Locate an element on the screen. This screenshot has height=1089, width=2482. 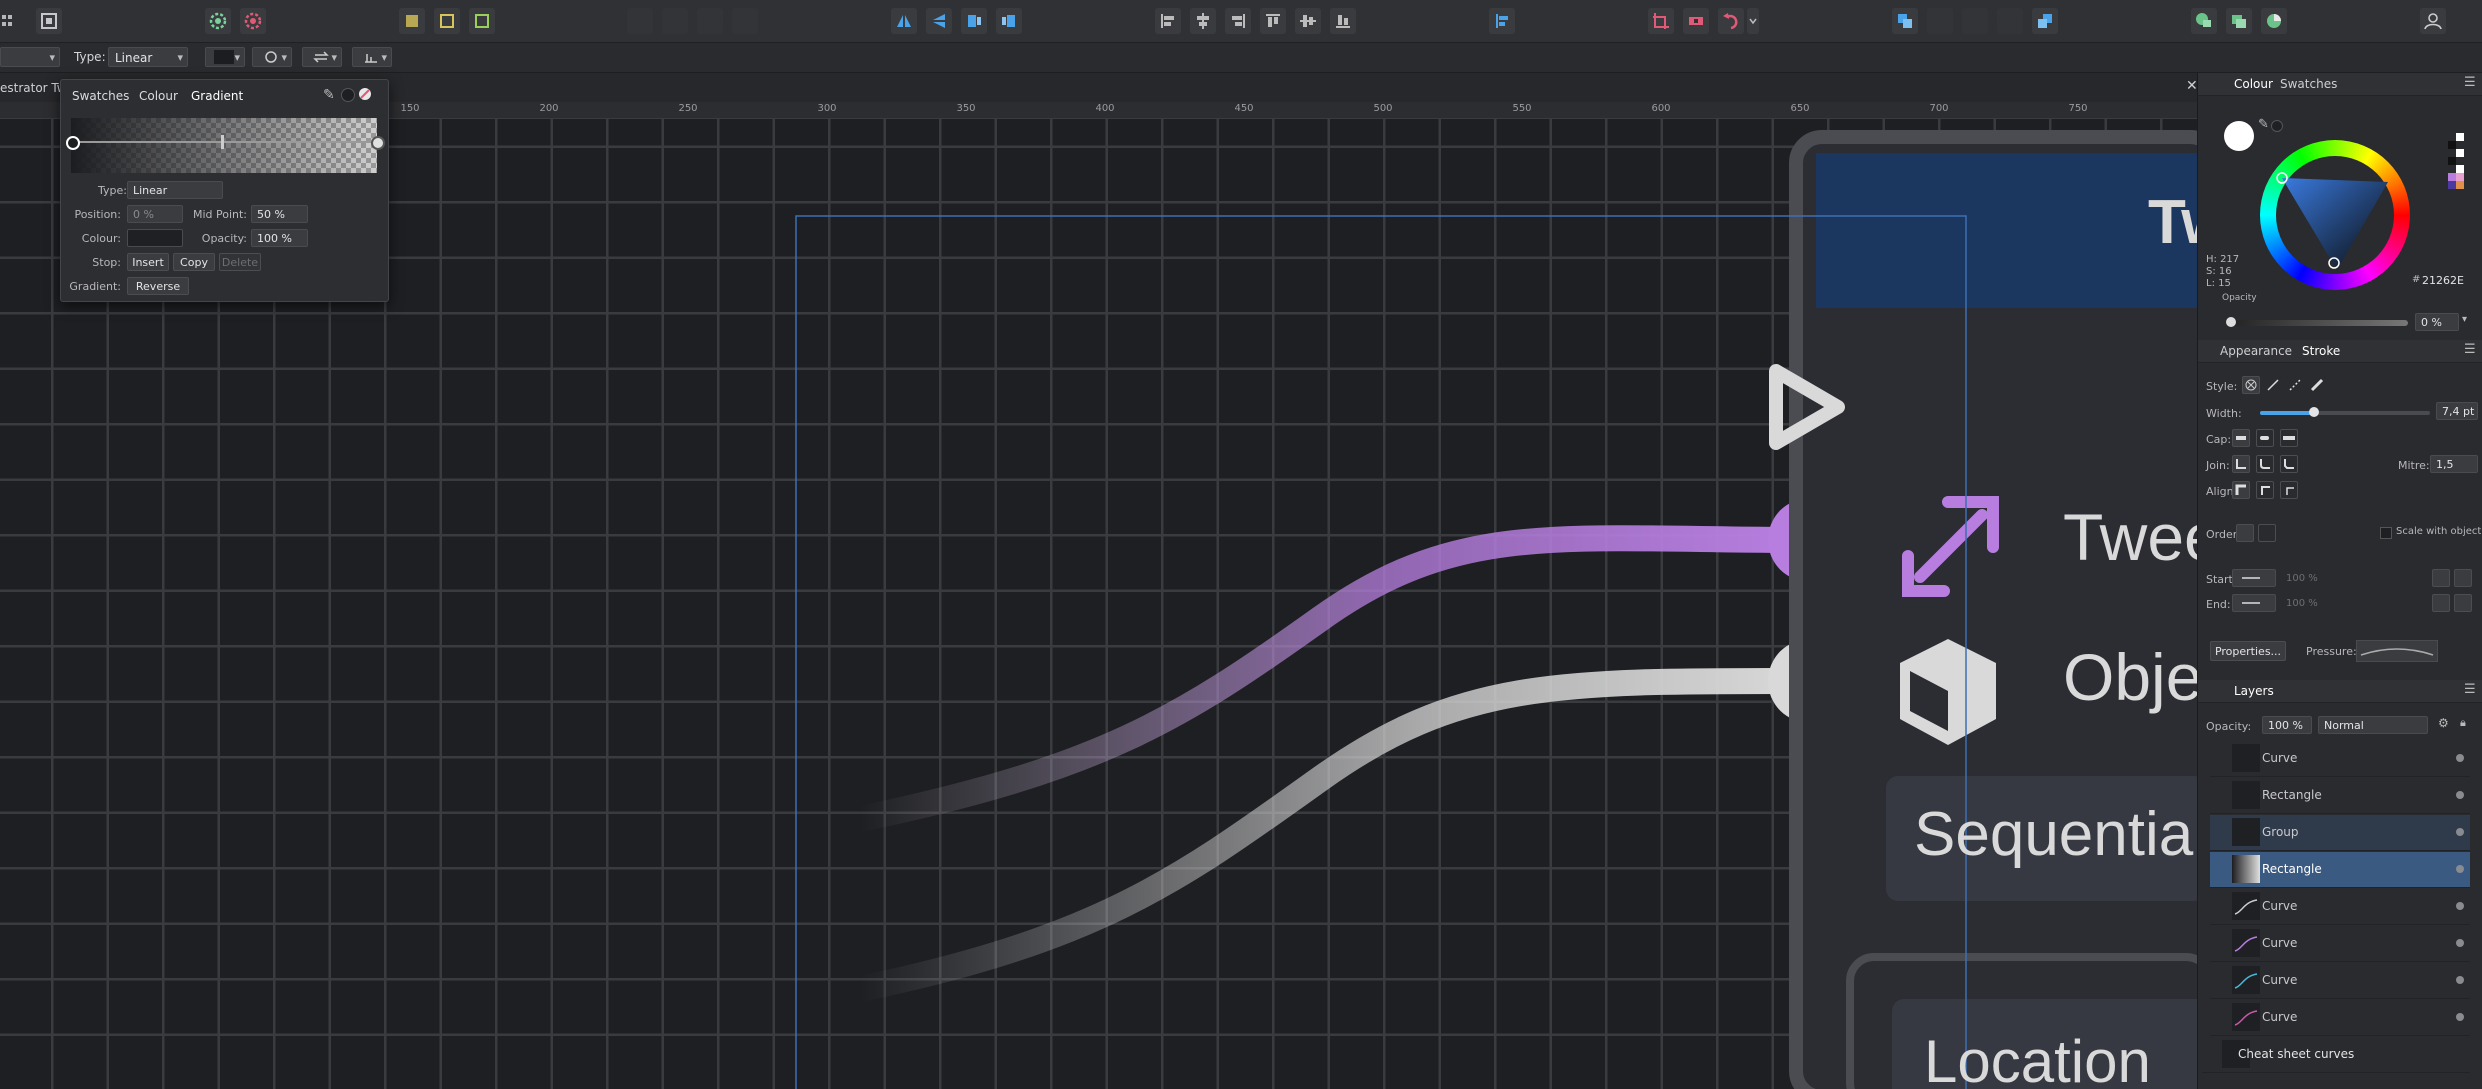
eyedropper-icon: ✎ is located at coordinates (329, 95).